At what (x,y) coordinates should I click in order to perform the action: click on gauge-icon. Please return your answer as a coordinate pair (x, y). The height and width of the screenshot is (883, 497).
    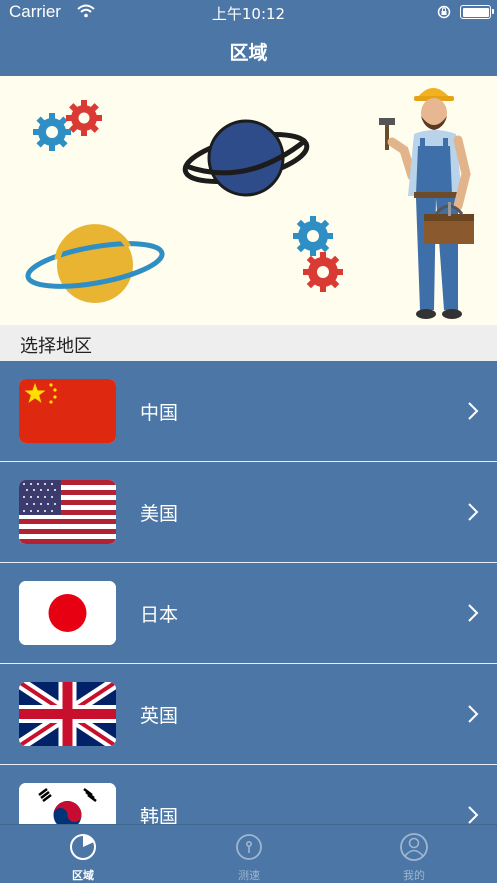
    Looking at the image, I should click on (249, 847).